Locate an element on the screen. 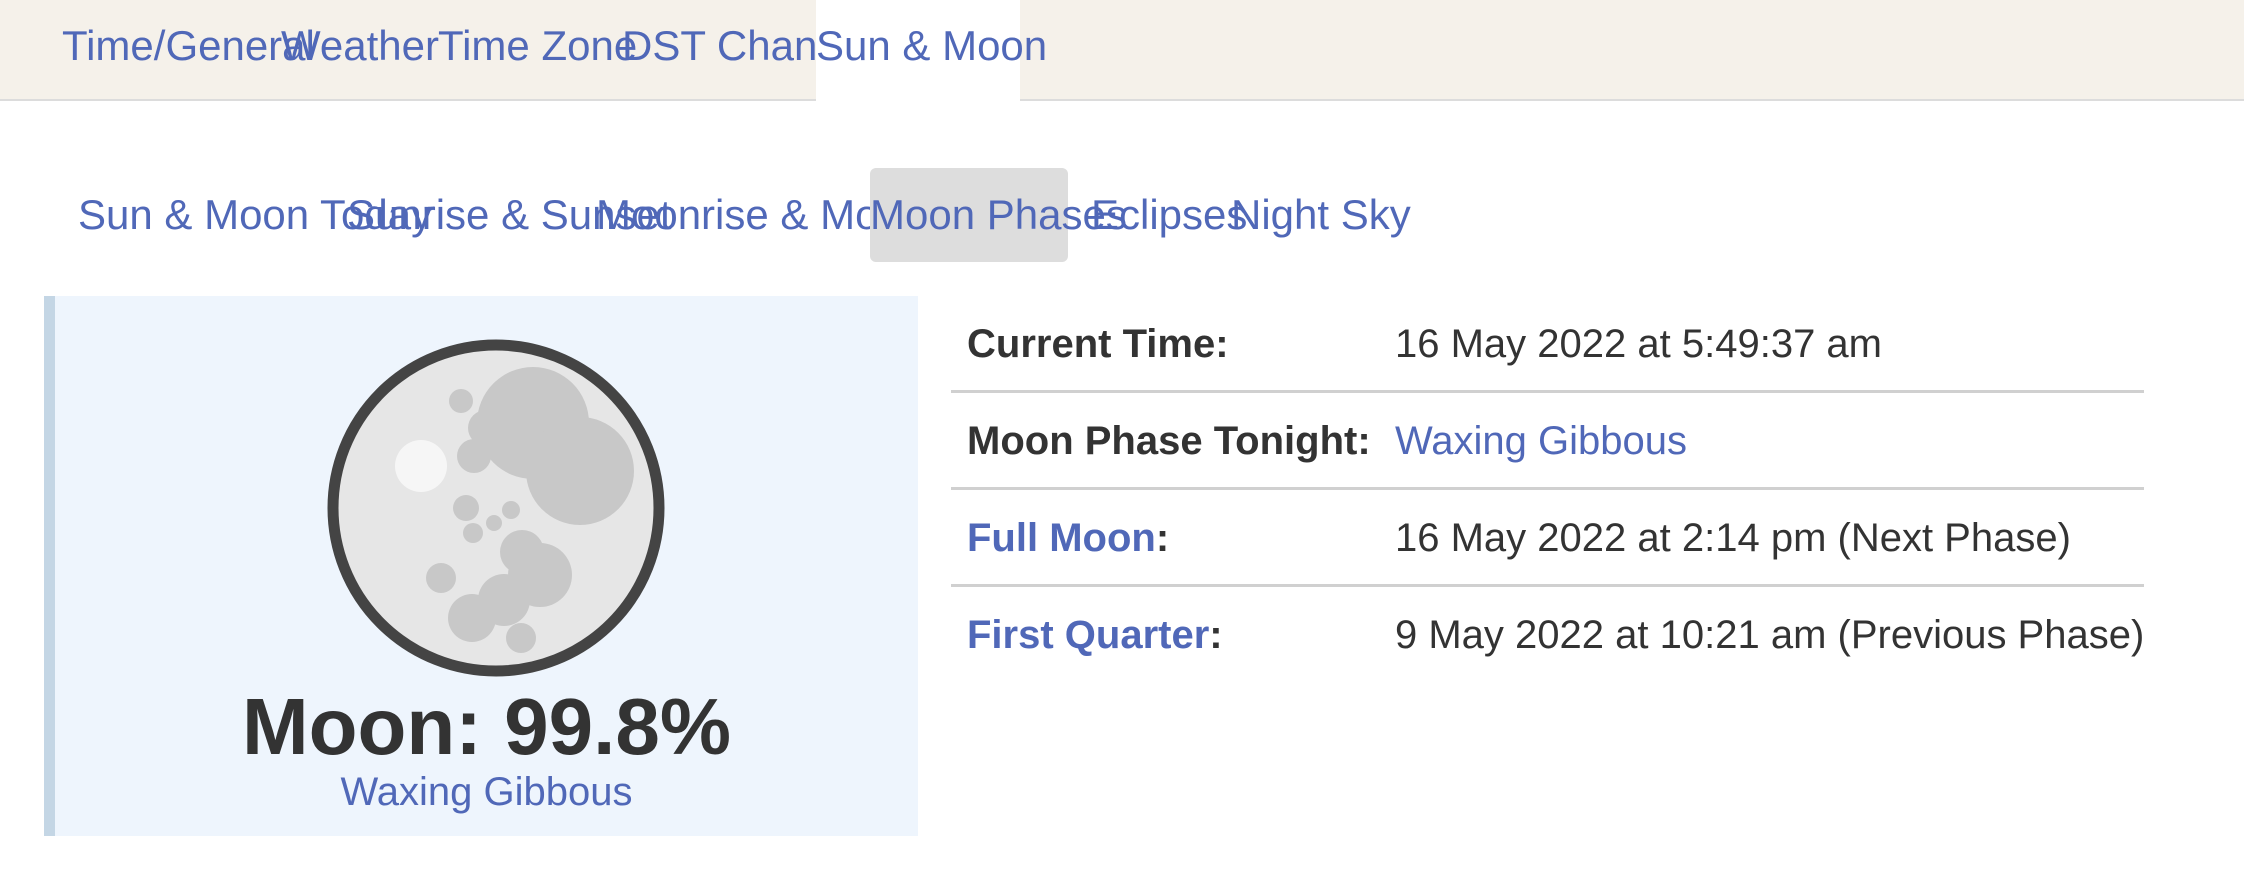 Image resolution: width=2244 pixels, height=873 pixels. next-phase-label: Full Moon: is located at coordinates (1068, 538).